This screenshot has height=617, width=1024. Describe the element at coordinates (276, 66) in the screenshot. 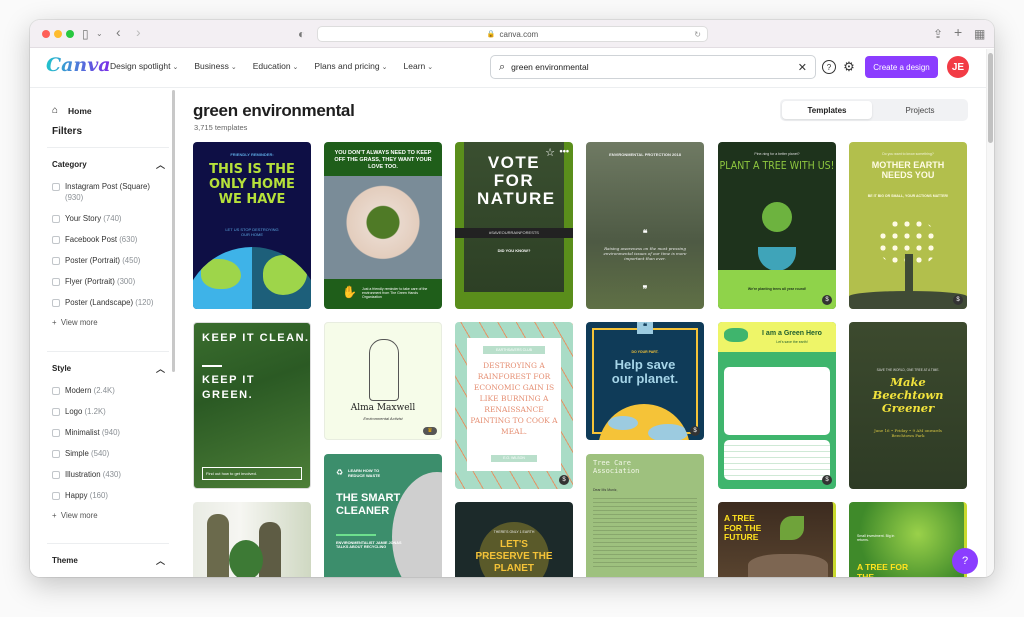

I see `nav-education: Education ⌄` at that location.